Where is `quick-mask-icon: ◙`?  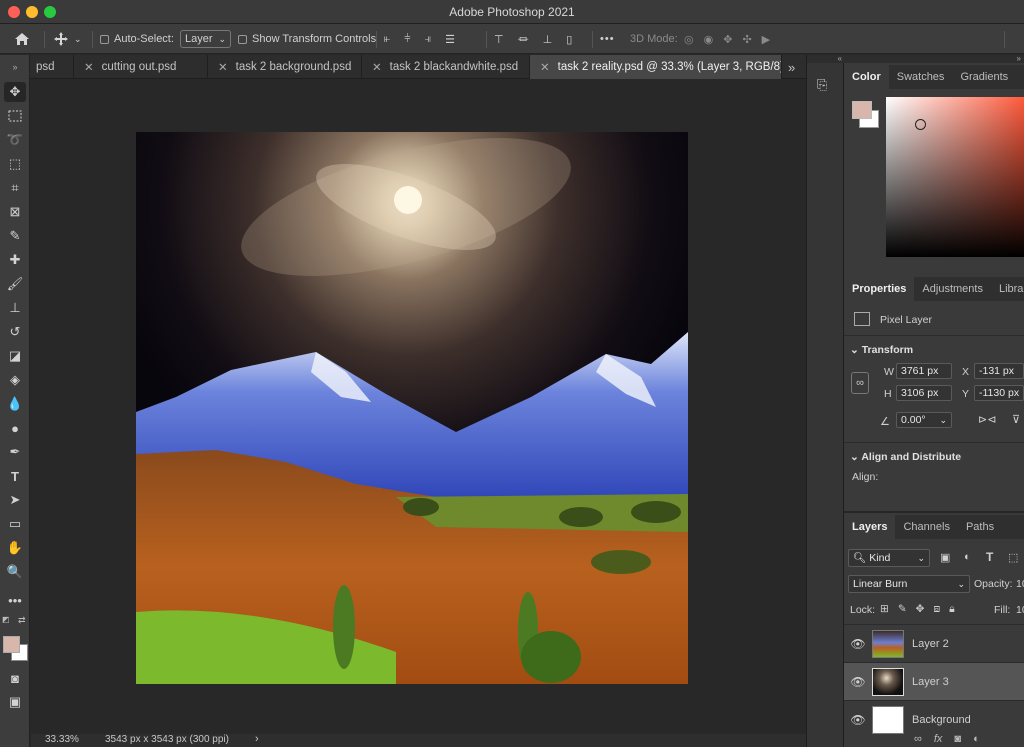
quick-mask-icon: ◙ is located at coordinates (15, 678).